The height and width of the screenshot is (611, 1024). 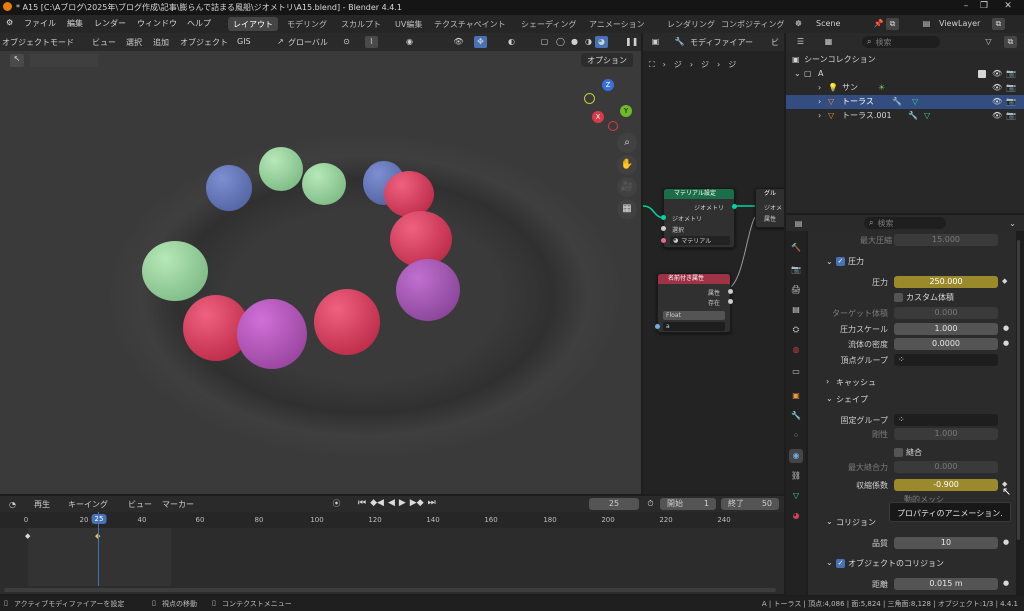 What do you see at coordinates (655, 42) in the screenshot?
I see `editor-type-icon: ▣` at bounding box center [655, 42].